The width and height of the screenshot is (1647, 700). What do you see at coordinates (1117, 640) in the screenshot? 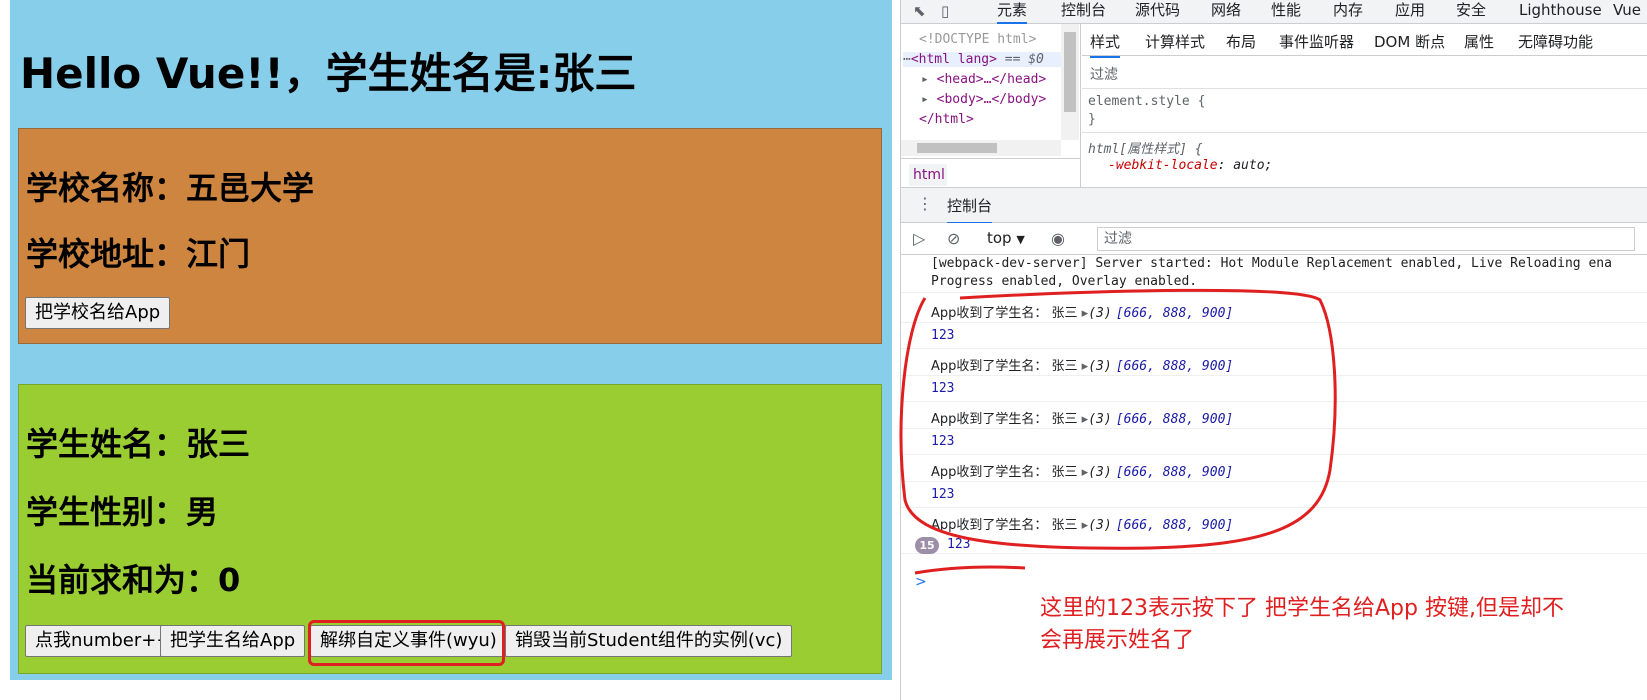
I see `annotation-line-2: 会再展示姓名了` at bounding box center [1117, 640].